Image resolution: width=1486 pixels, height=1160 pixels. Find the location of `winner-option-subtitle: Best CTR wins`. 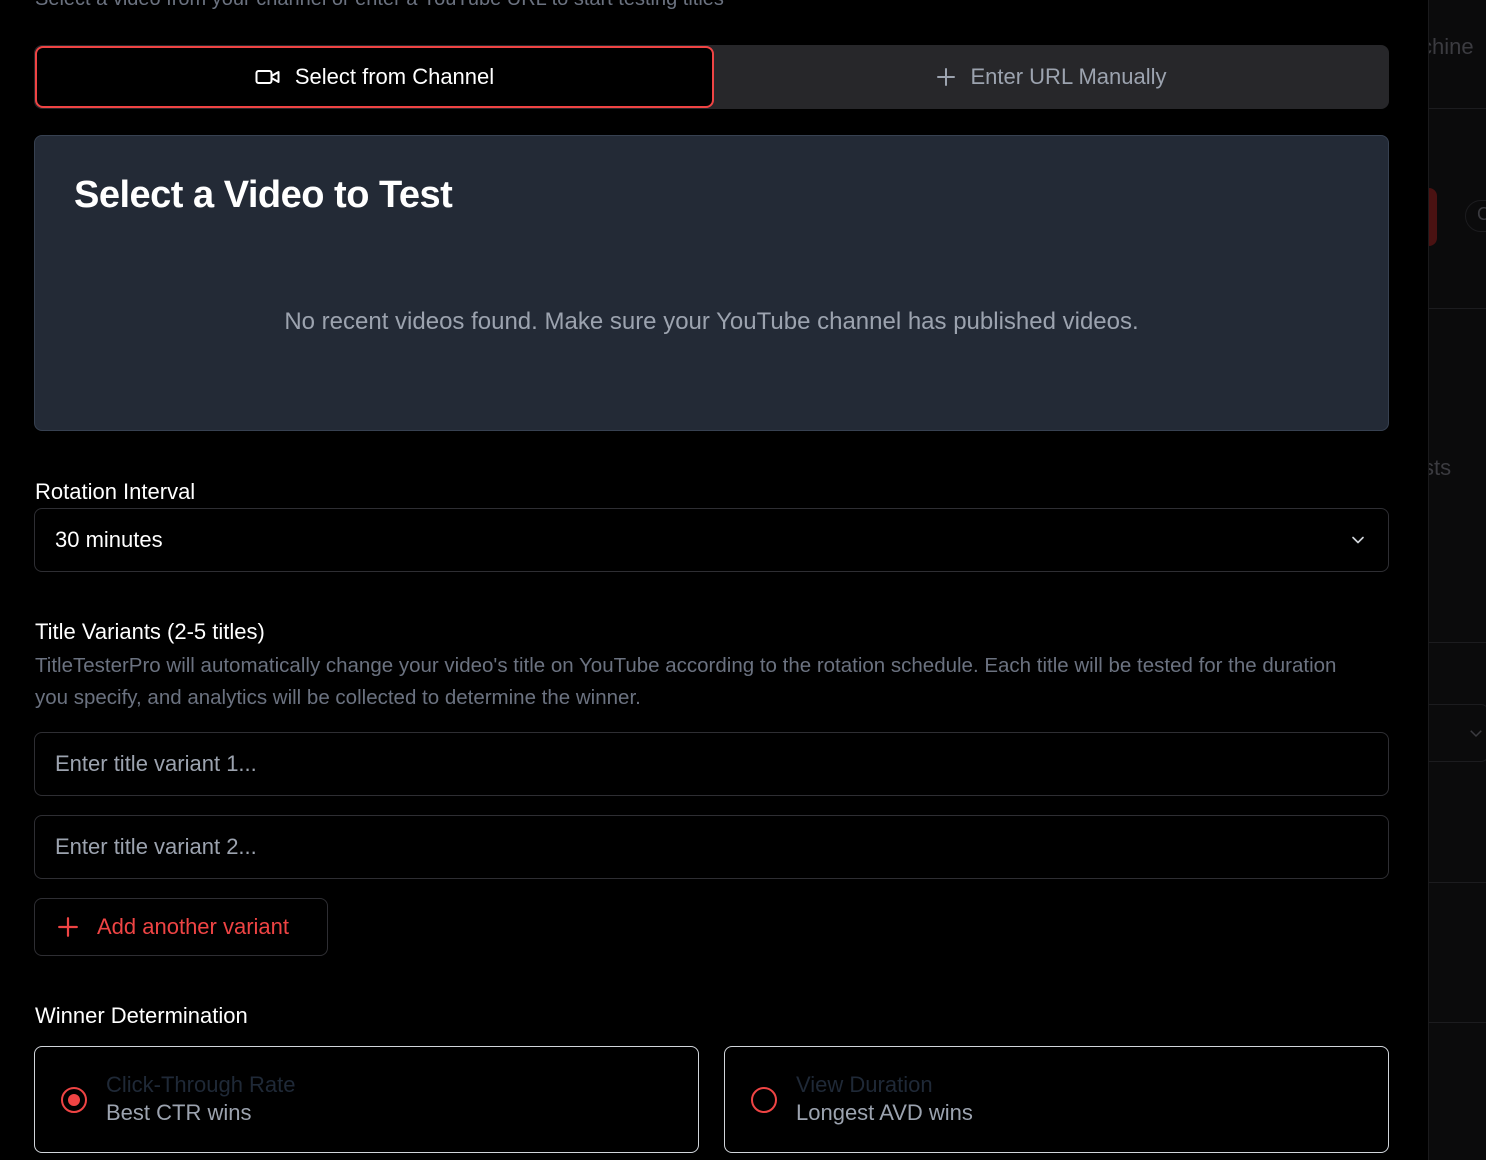

winner-option-subtitle: Best CTR wins is located at coordinates (179, 1112).